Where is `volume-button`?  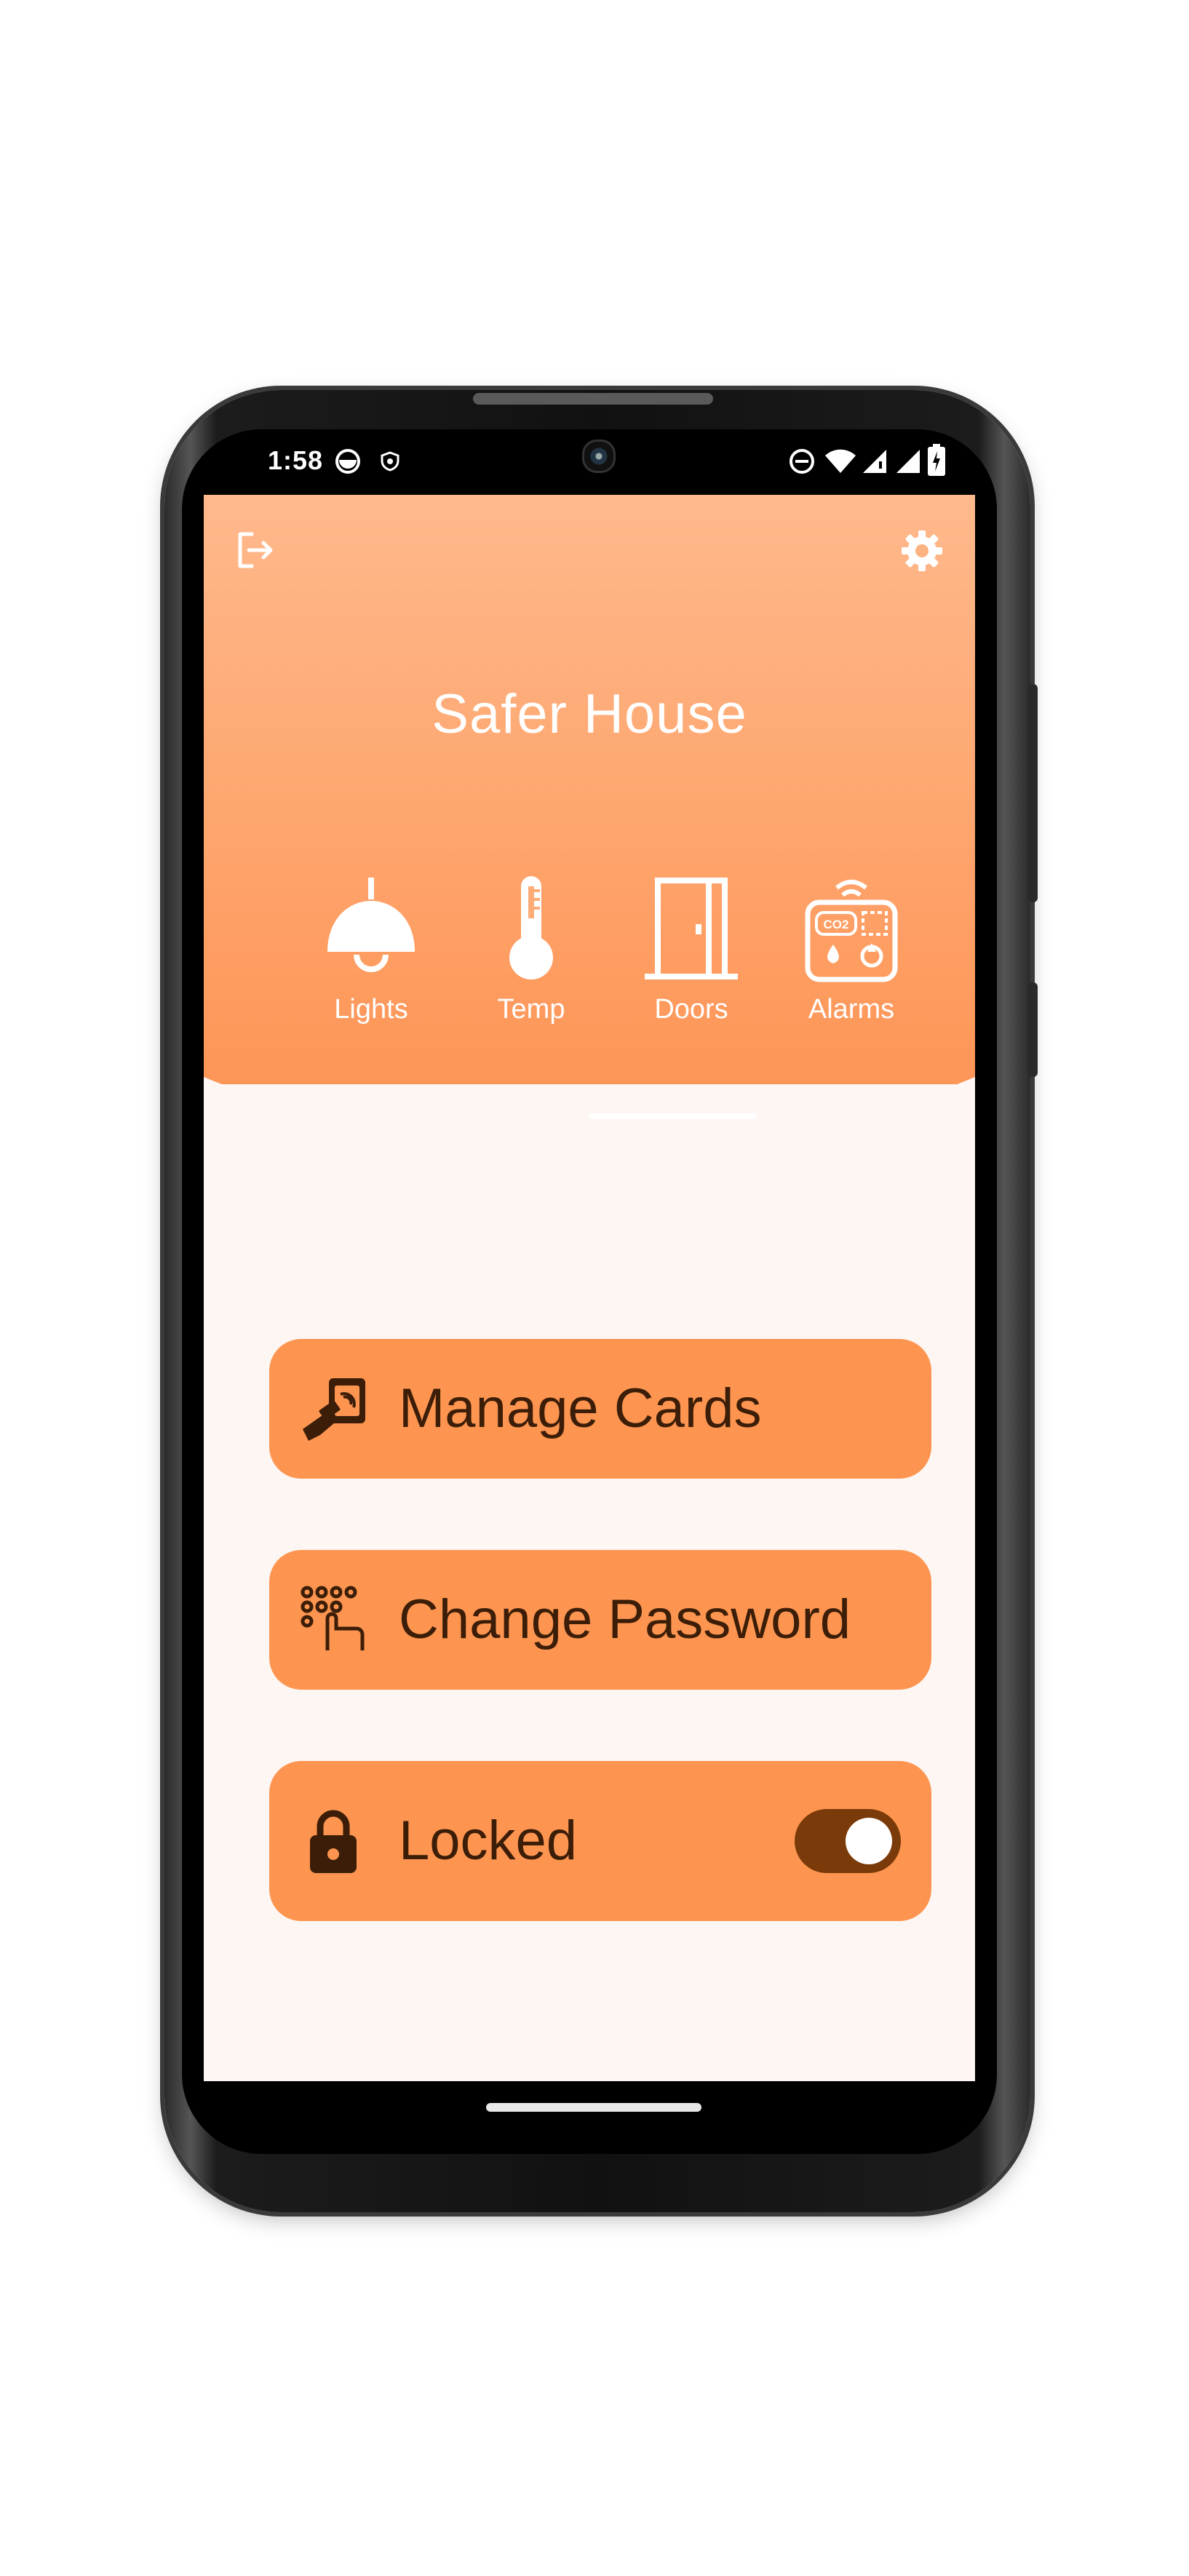
volume-button is located at coordinates (1032, 1029).